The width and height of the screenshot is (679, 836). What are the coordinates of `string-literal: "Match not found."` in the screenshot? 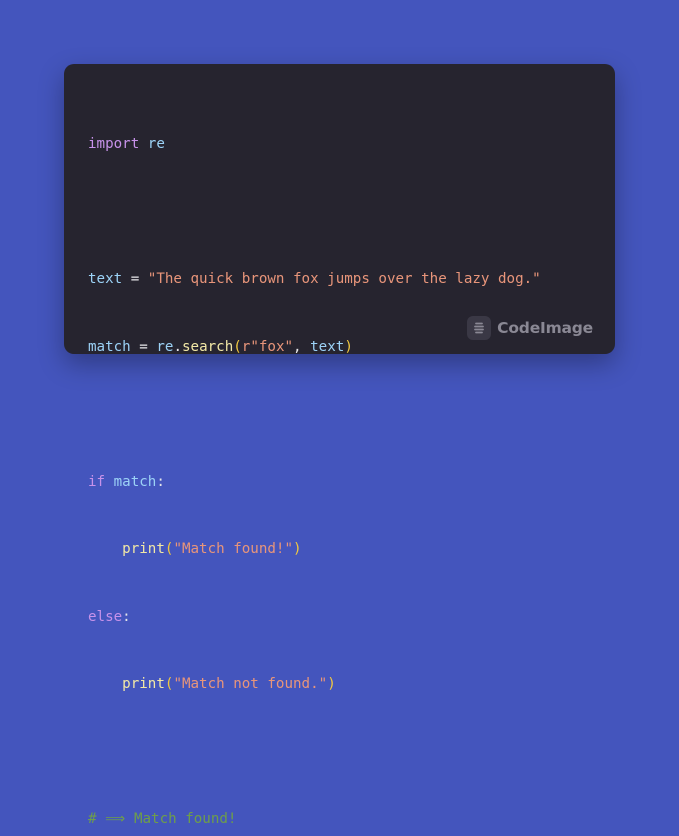 It's located at (250, 684).